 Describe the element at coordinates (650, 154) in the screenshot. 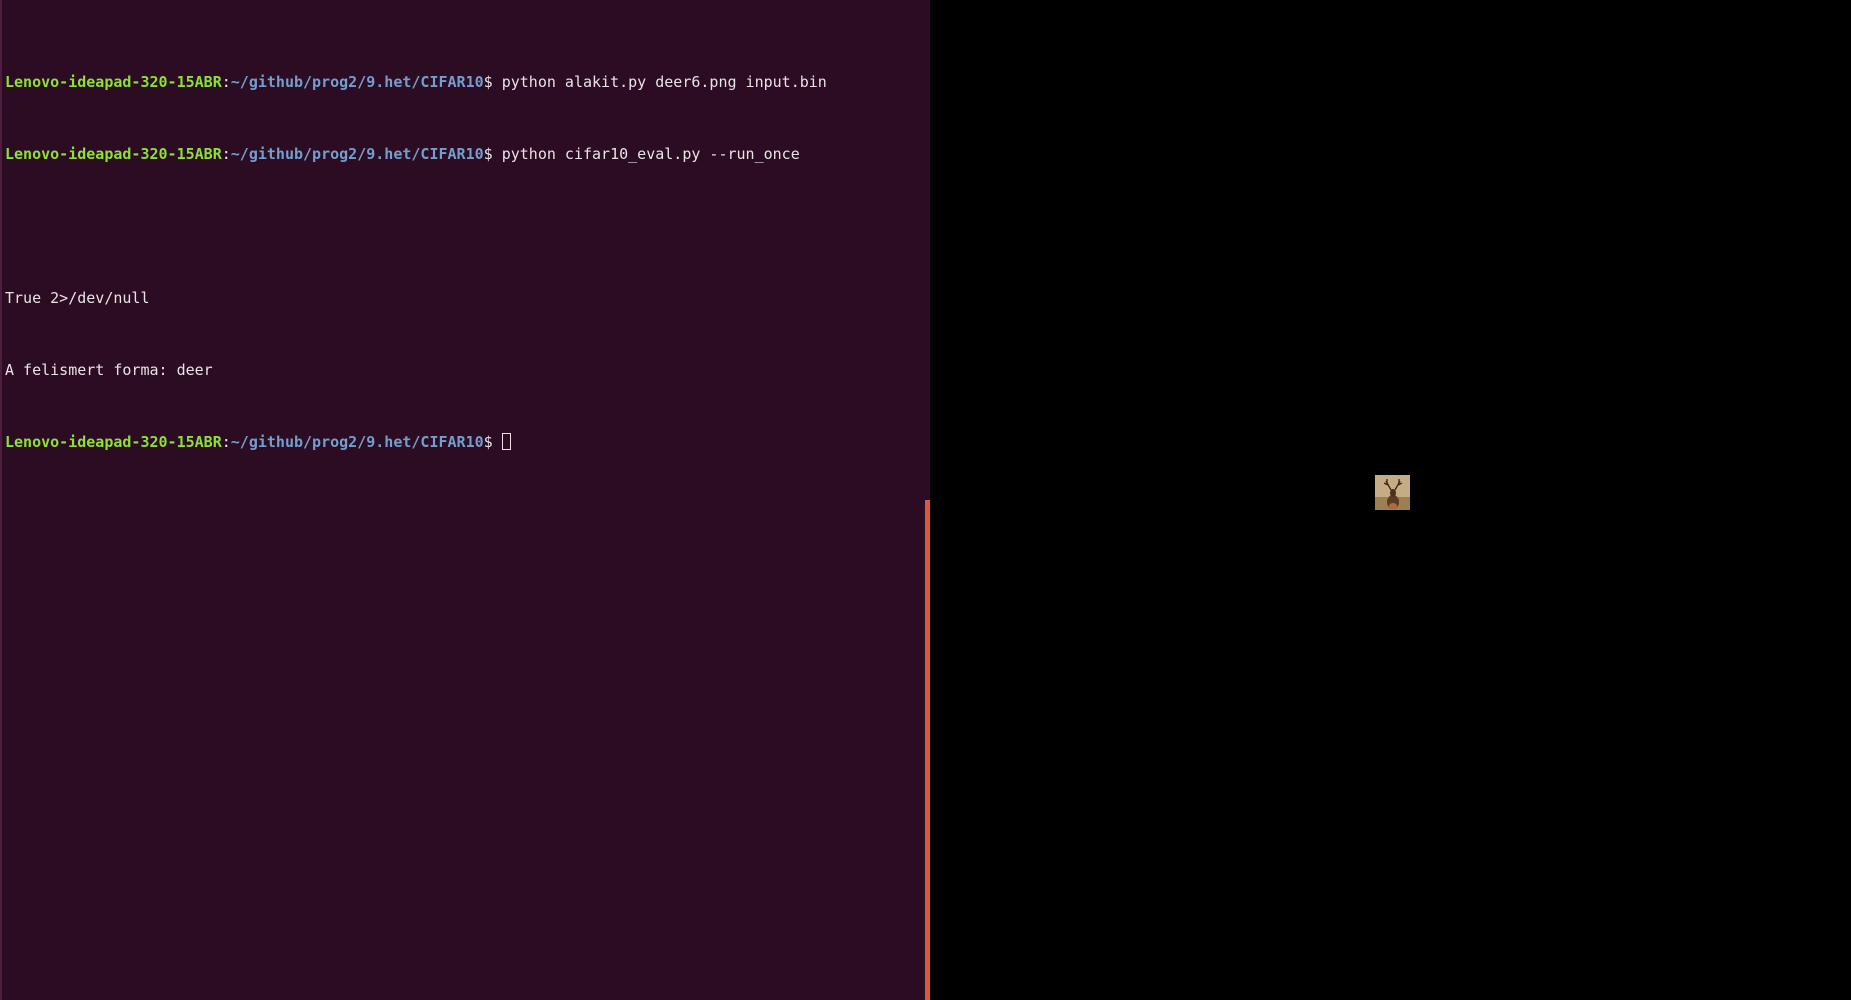

I see `command-text: python cifar10_eval.py --run_once` at that location.